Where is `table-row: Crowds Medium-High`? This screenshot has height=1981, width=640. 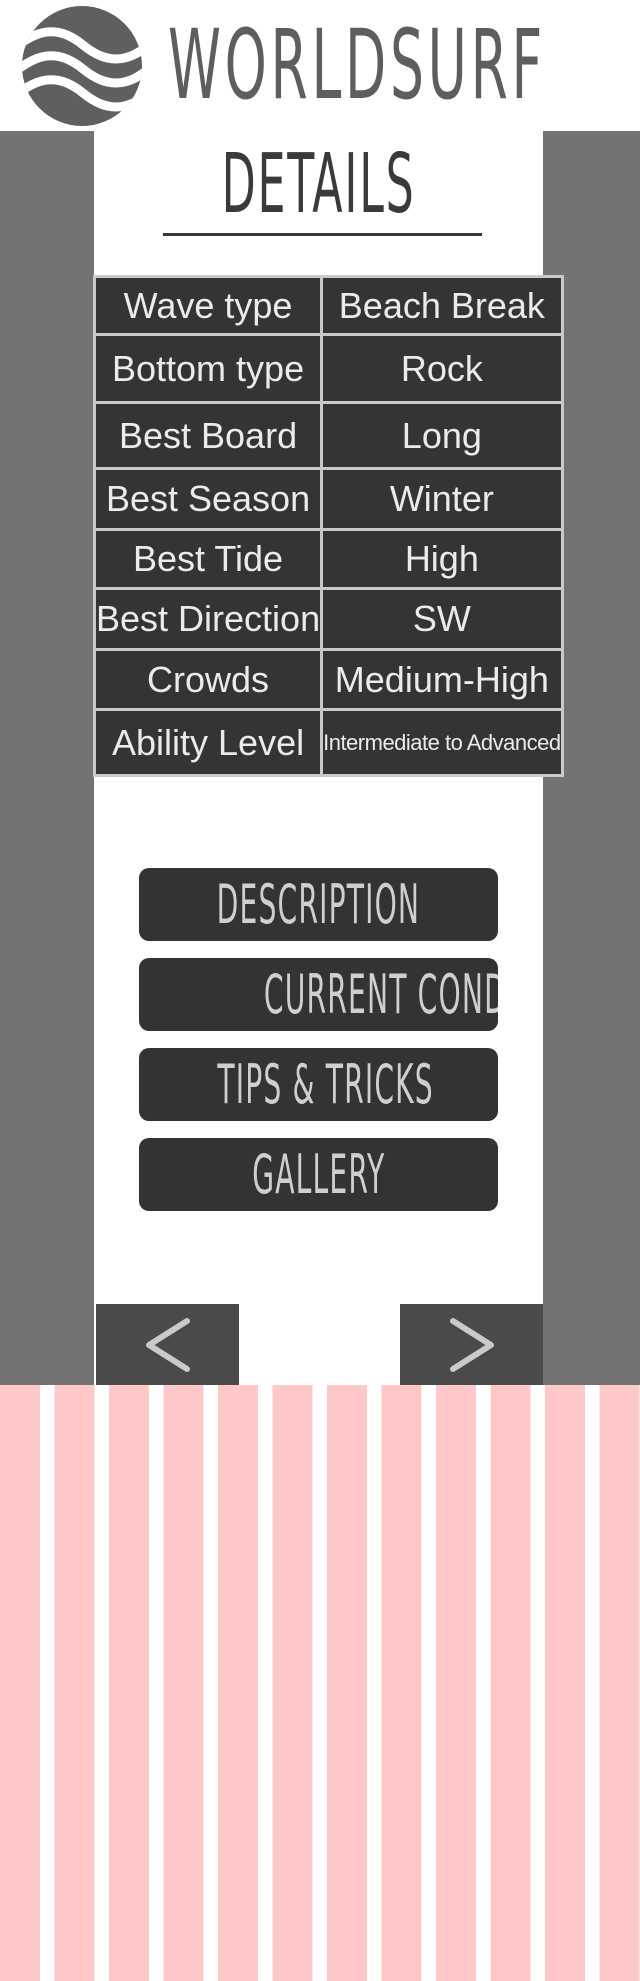
table-row: Crowds Medium-High is located at coordinates (328, 679).